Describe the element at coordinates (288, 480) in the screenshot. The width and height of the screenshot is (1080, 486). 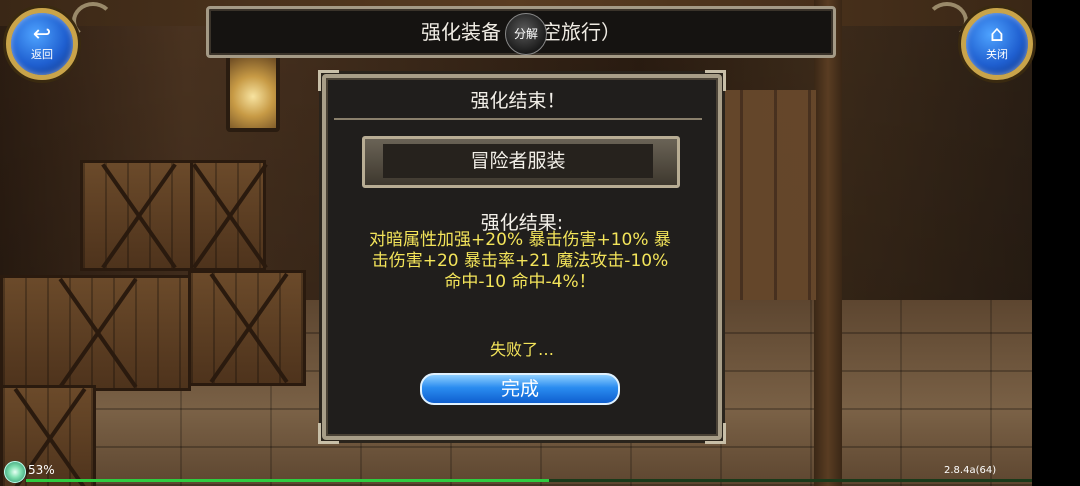
I see `progress-fill` at that location.